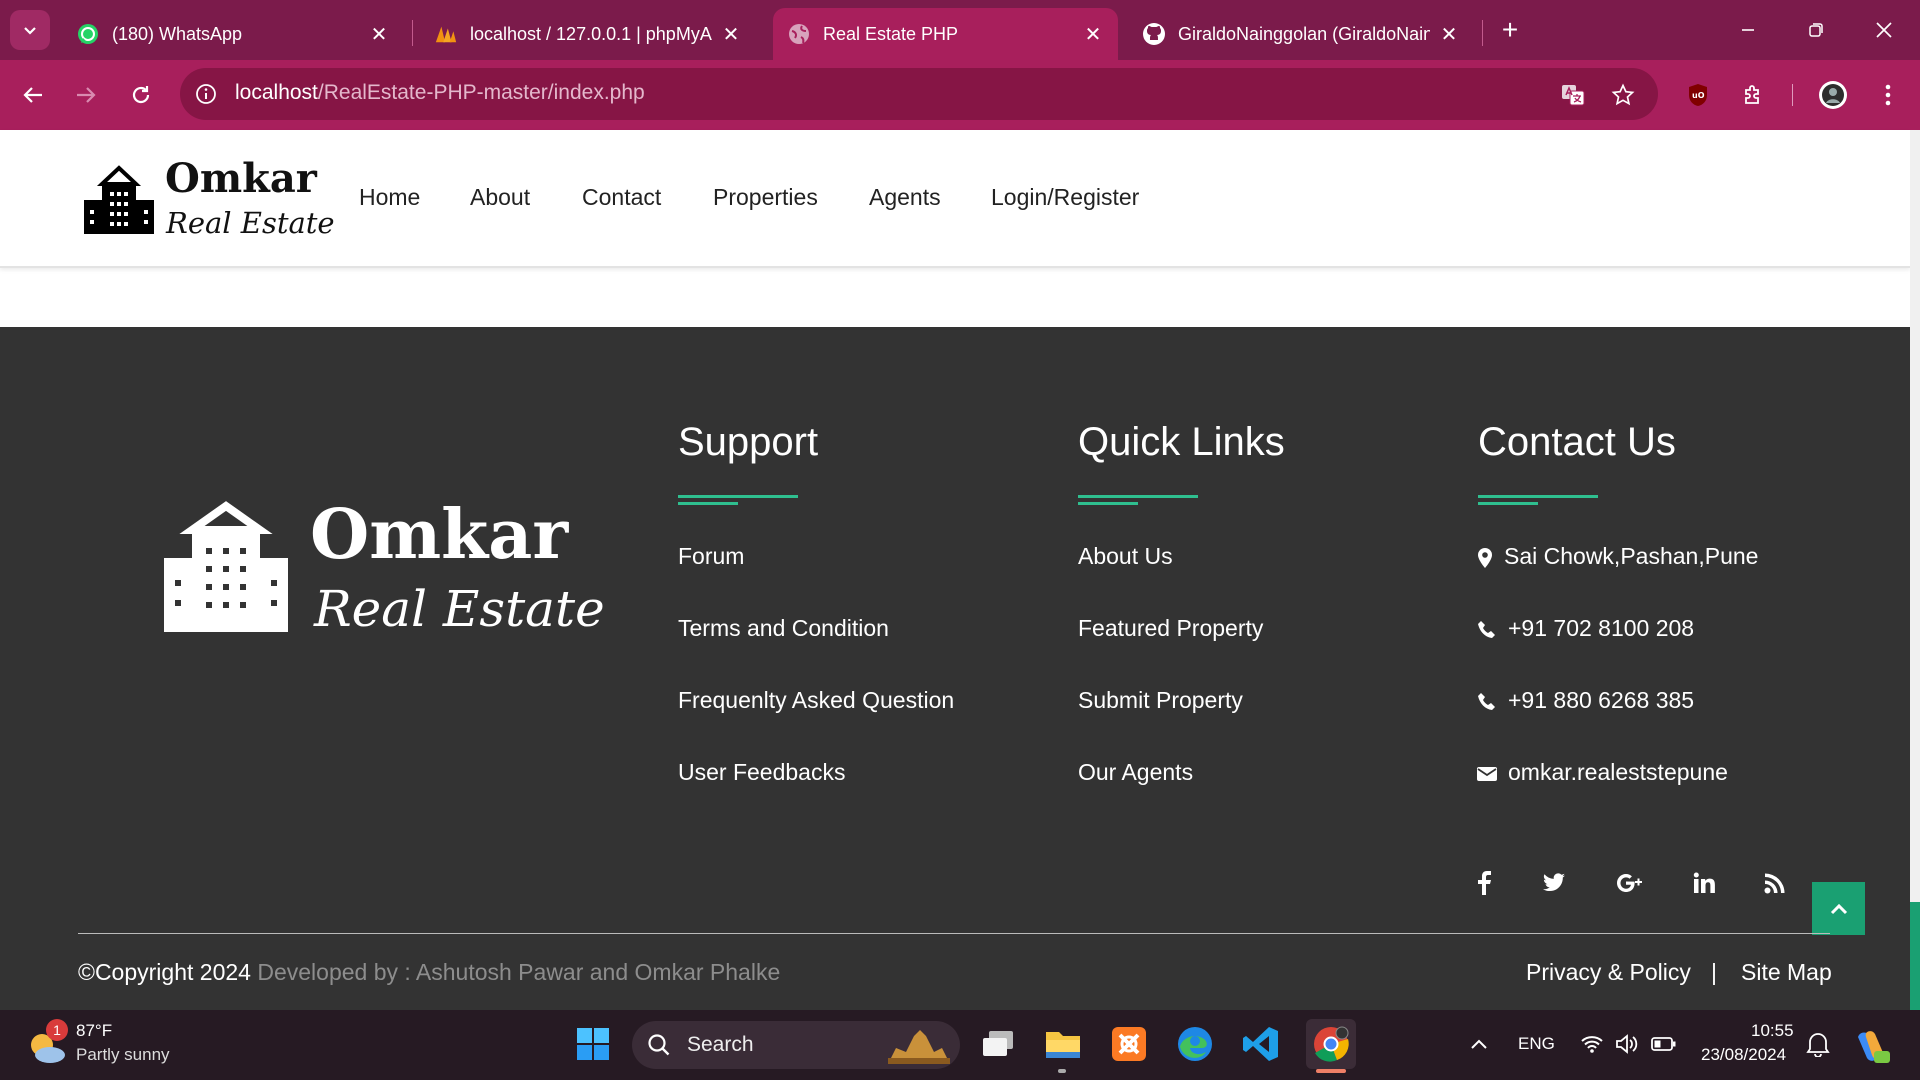  Describe the element at coordinates (1888, 95) in the screenshot. I see `browser-menu-button` at that location.